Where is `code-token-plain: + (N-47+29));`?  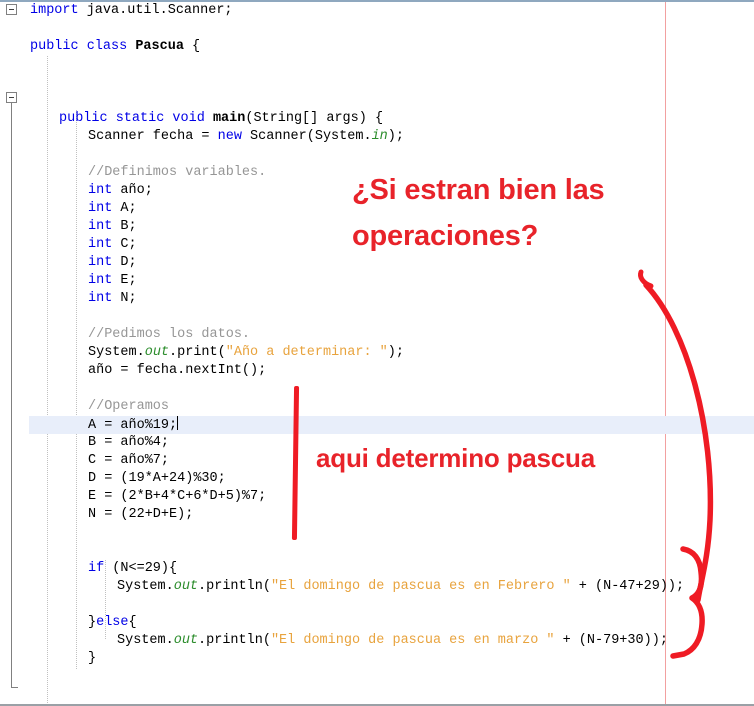
code-token-plain: + (N-47+29)); is located at coordinates (627, 586).